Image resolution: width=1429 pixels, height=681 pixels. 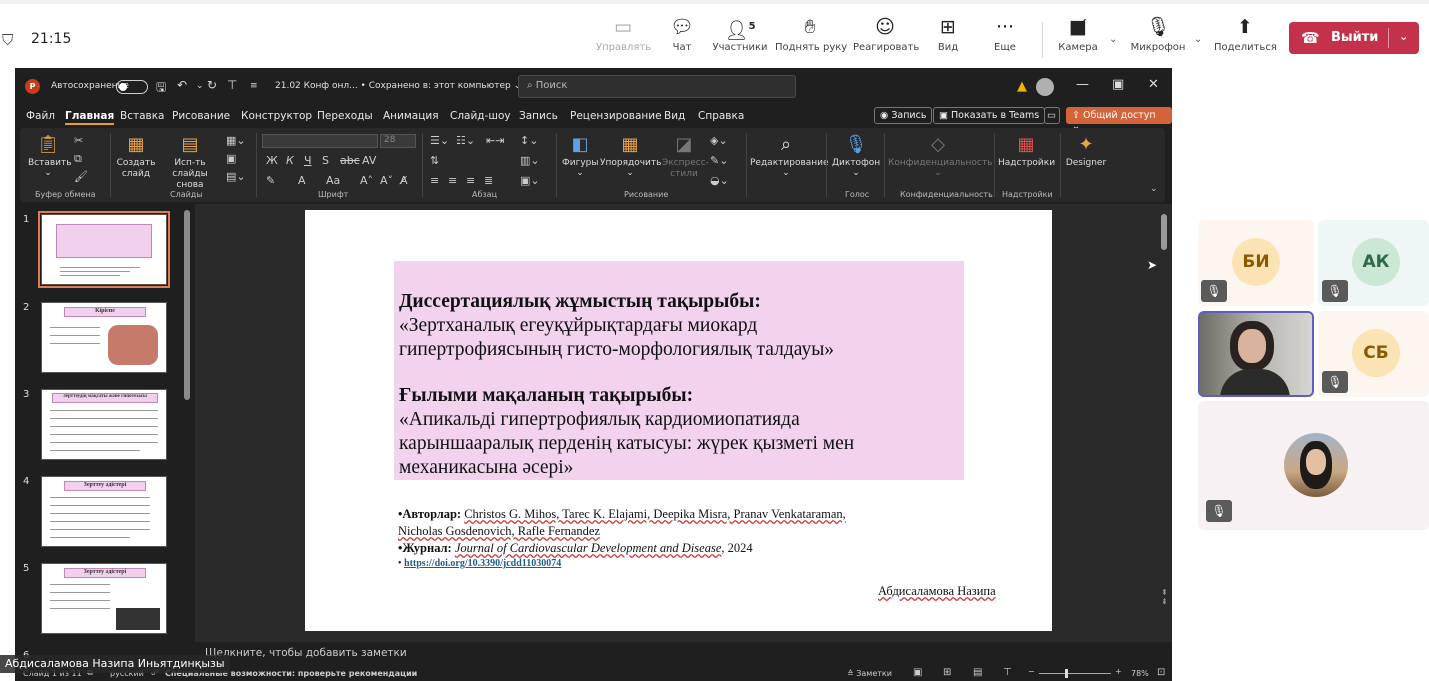 I want to click on change-case-icon: Aa, so click(x=333, y=180).